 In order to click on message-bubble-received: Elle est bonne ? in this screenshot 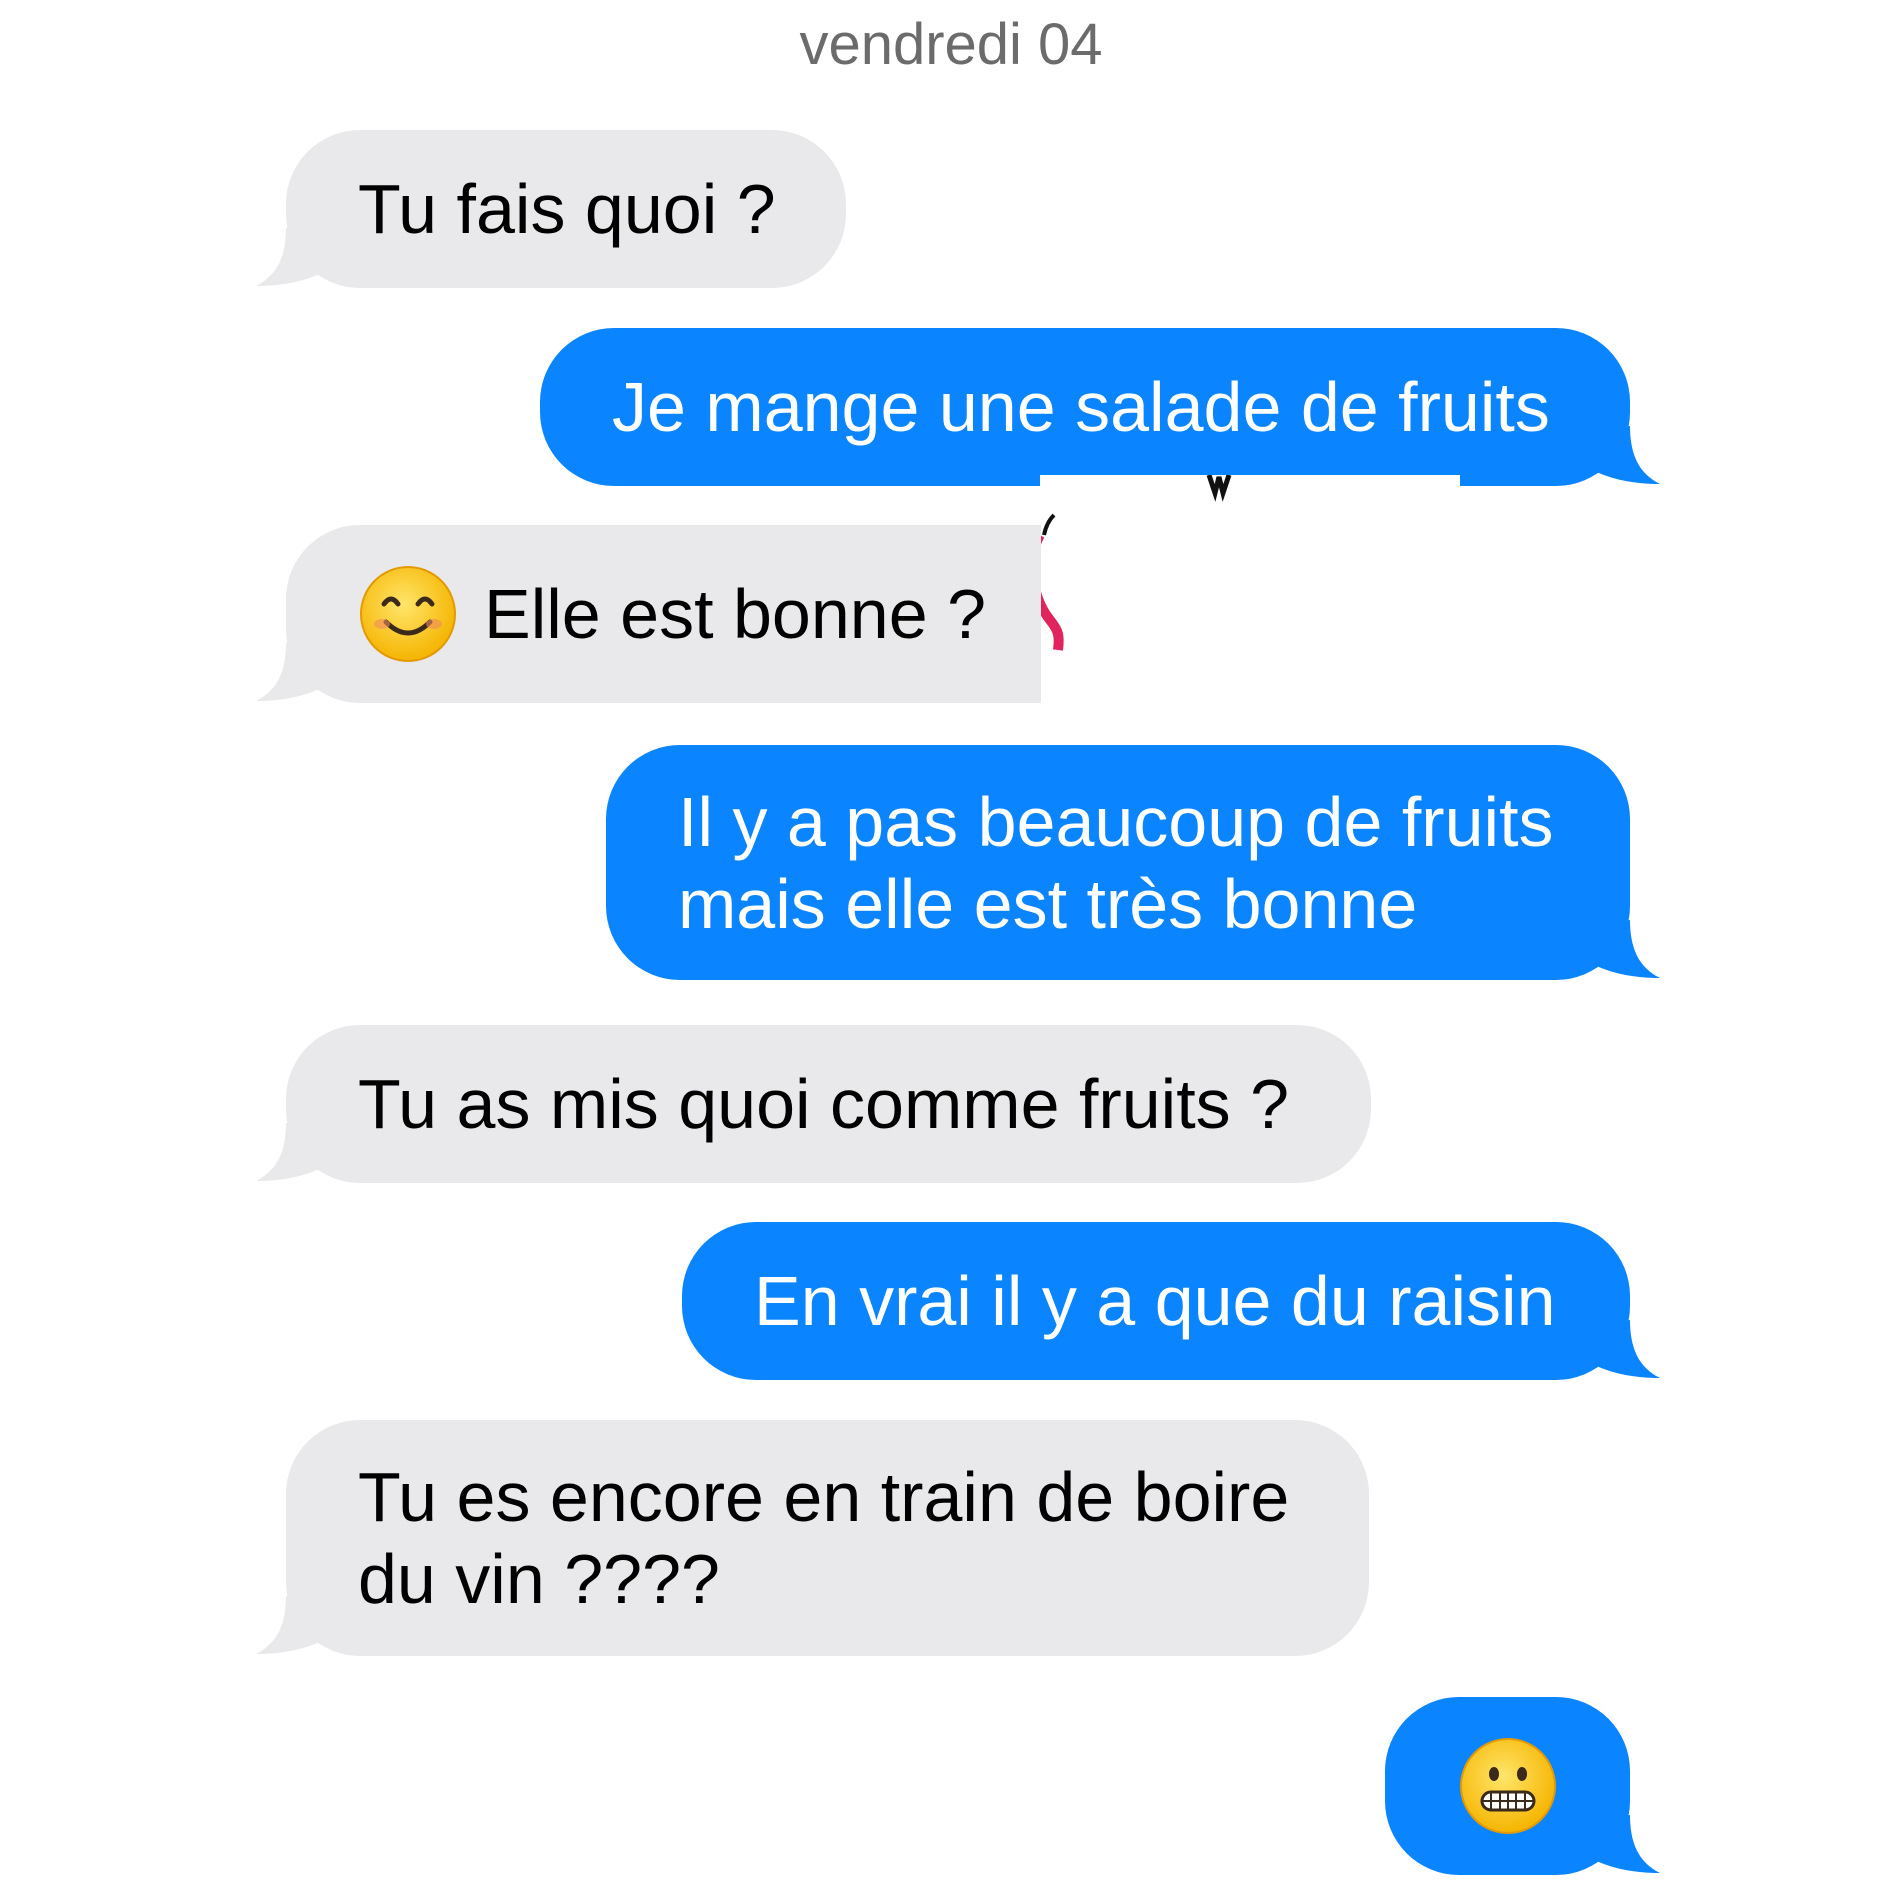, I will do `click(648, 614)`.